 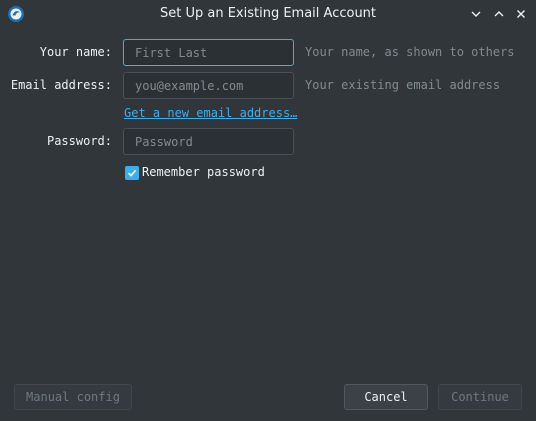 I want to click on name-input, so click(x=208, y=52).